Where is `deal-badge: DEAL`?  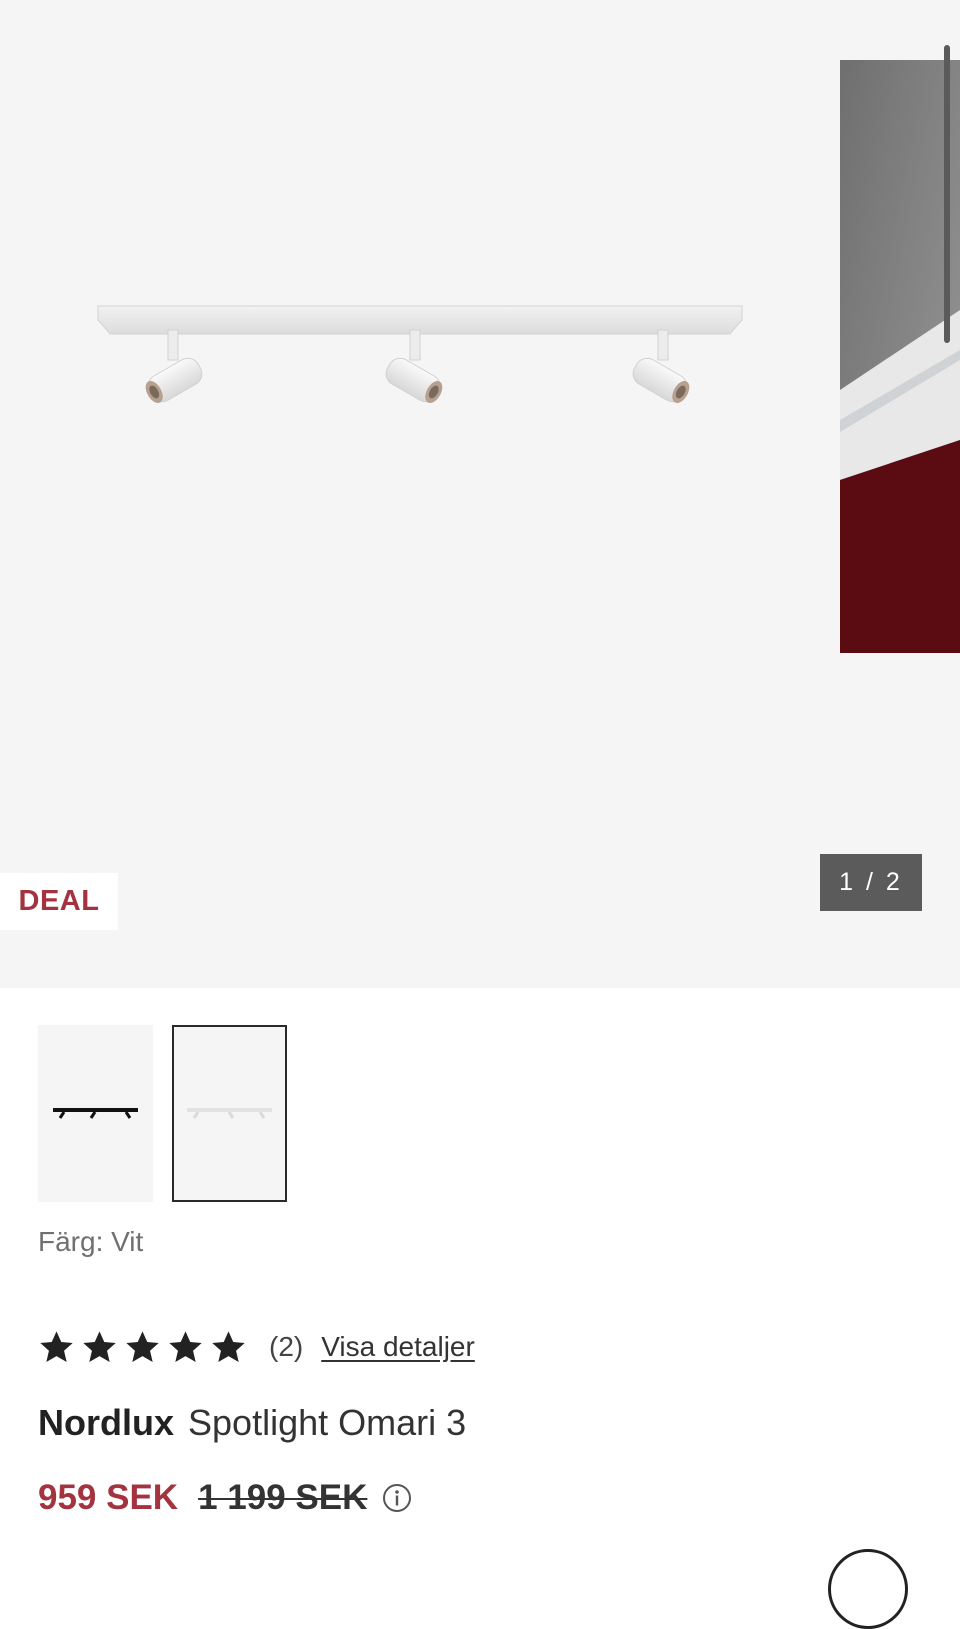 deal-badge: DEAL is located at coordinates (59, 901).